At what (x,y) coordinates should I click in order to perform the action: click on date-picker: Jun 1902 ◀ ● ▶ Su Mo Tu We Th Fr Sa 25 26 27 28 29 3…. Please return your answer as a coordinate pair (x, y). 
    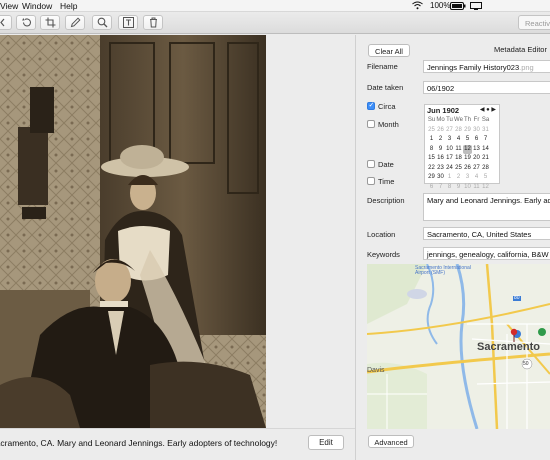
    Looking at the image, I should click on (462, 147).